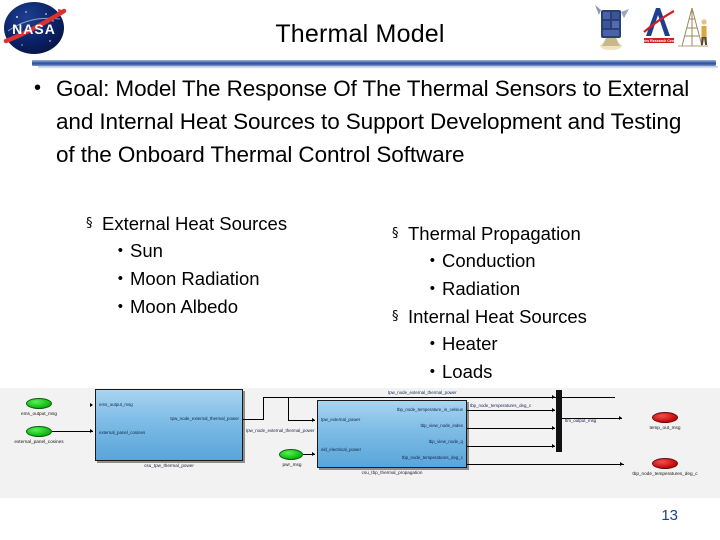 Image resolution: width=720 pixels, height=540 pixels. Describe the element at coordinates (184, 306) in the screenshot. I see `list-item-label: Moon Albedo` at that location.